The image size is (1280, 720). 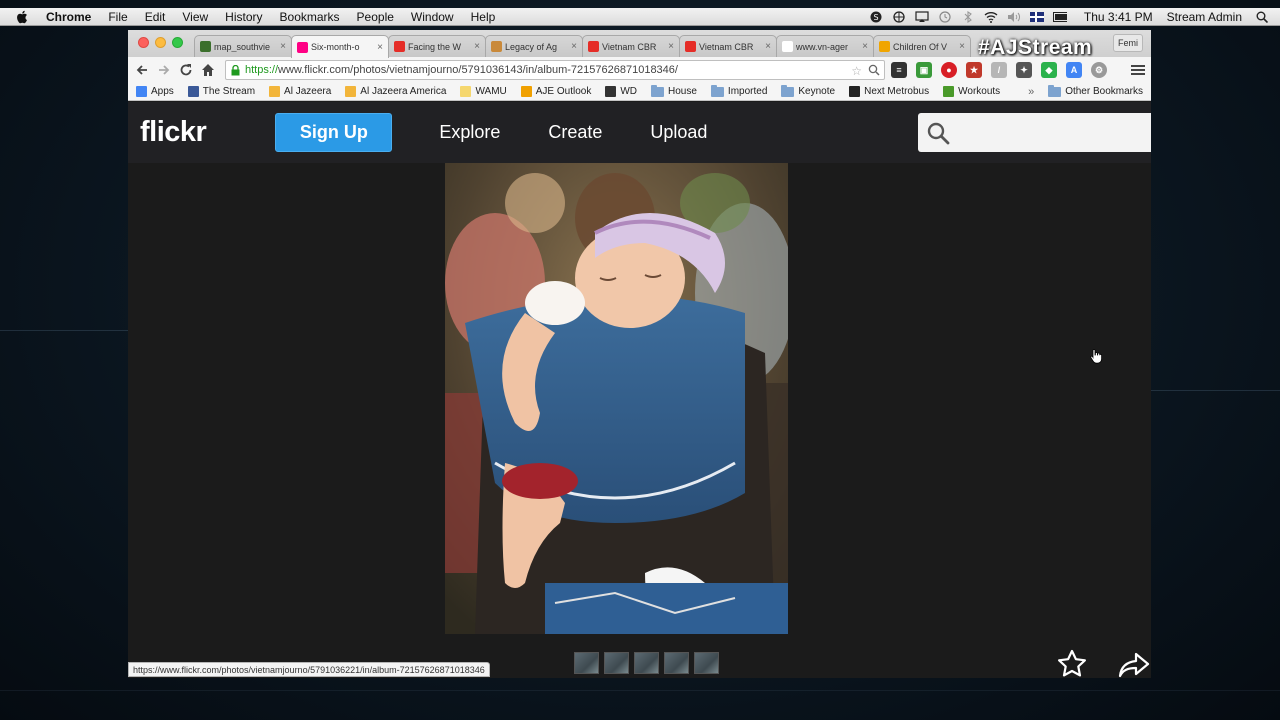 What do you see at coordinates (375, 17) in the screenshot?
I see `menu-people: People` at bounding box center [375, 17].